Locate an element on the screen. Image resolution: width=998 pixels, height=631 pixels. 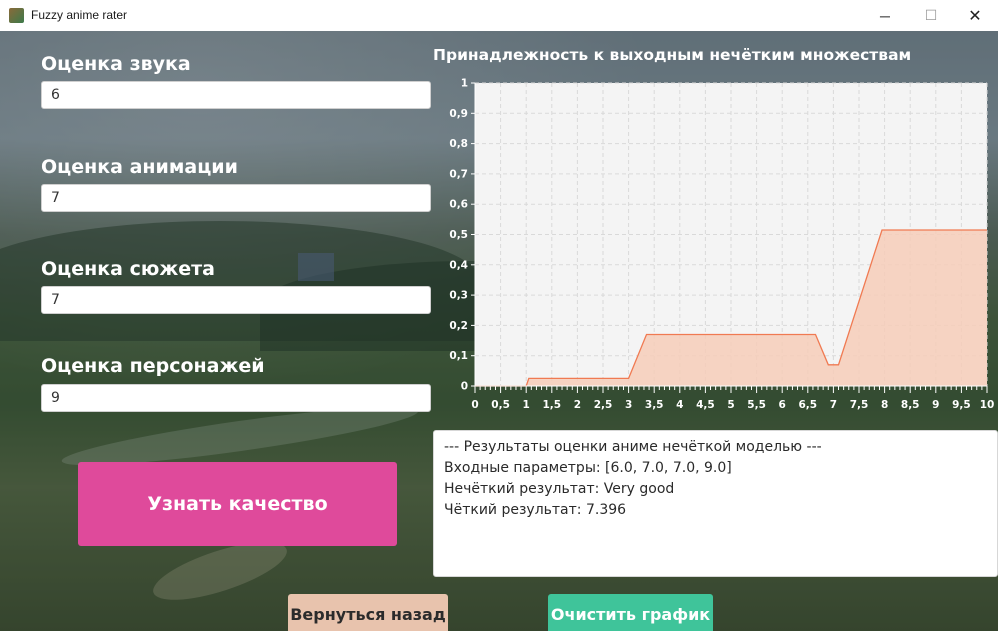
x-tick-label: 9,5 is located at coordinates (961, 405).